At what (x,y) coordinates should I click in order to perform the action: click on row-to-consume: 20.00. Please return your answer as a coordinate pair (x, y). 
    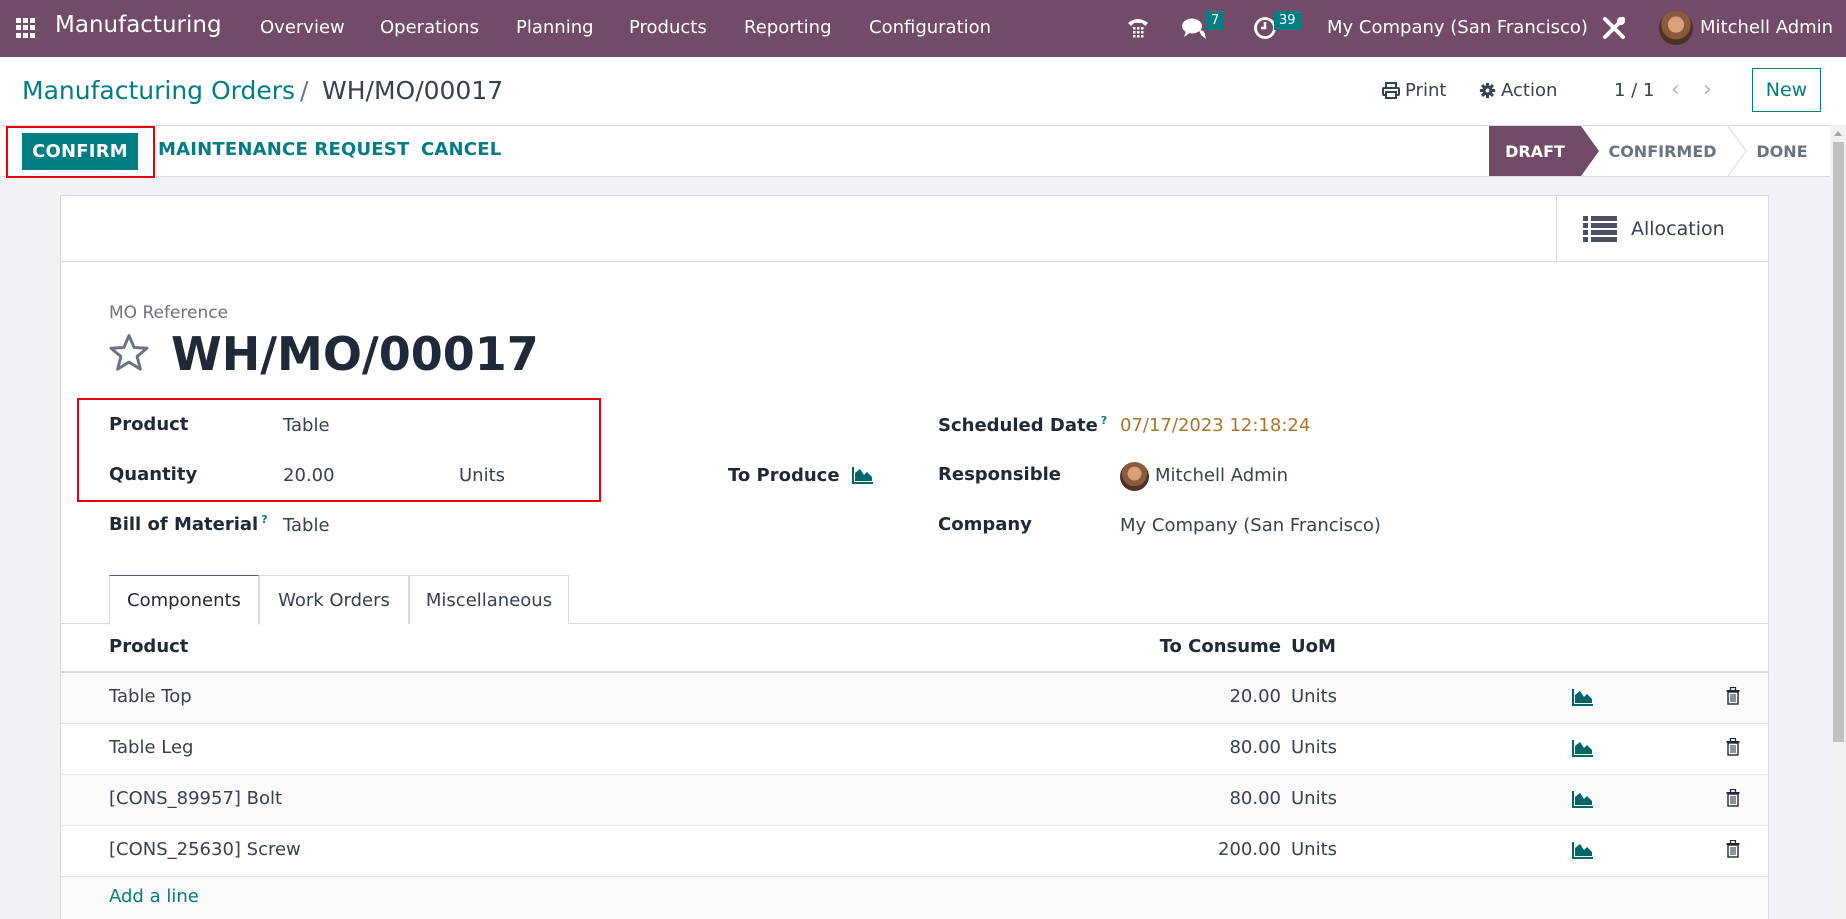
    Looking at the image, I should click on (1221, 696).